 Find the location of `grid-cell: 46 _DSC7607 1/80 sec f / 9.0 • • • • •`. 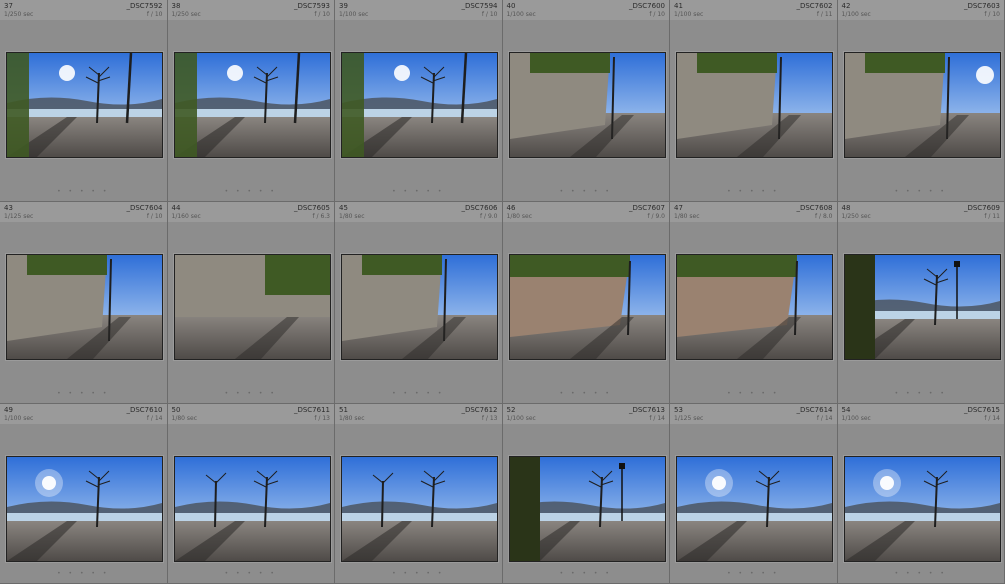

grid-cell: 46 _DSC7607 1/80 sec f / 9.0 • • • • • is located at coordinates (586, 303).